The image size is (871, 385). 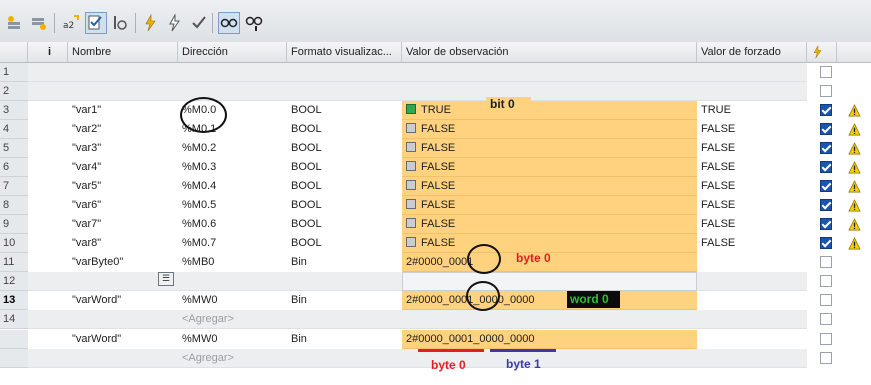 What do you see at coordinates (232, 148) in the screenshot?
I see `address-cell: %M0.2` at bounding box center [232, 148].